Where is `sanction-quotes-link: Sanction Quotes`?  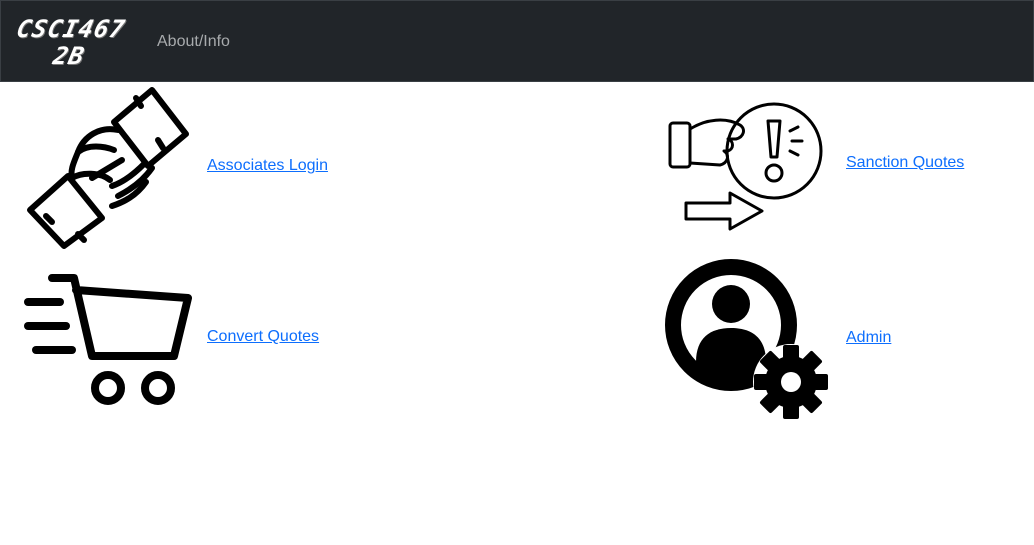 sanction-quotes-link: Sanction Quotes is located at coordinates (905, 163).